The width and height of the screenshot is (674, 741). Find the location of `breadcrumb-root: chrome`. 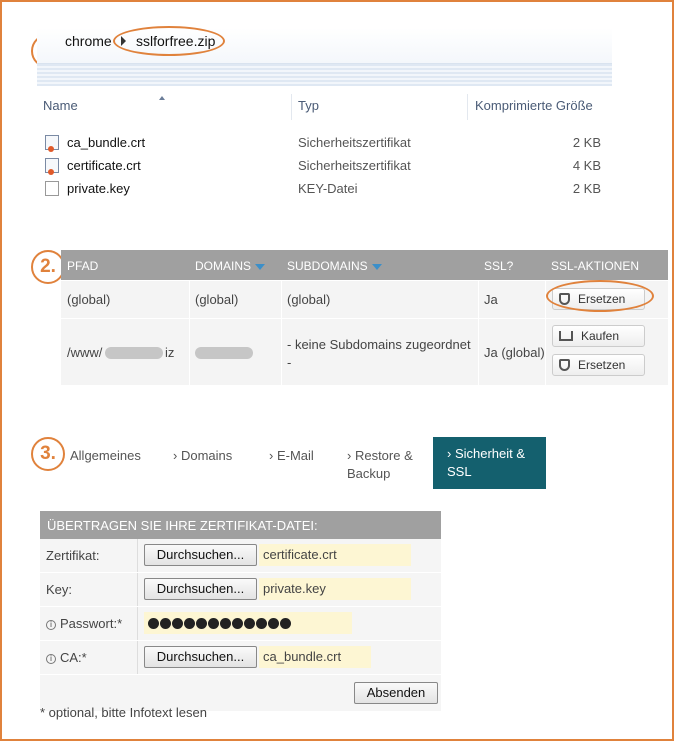

breadcrumb-root: chrome is located at coordinates (88, 41).